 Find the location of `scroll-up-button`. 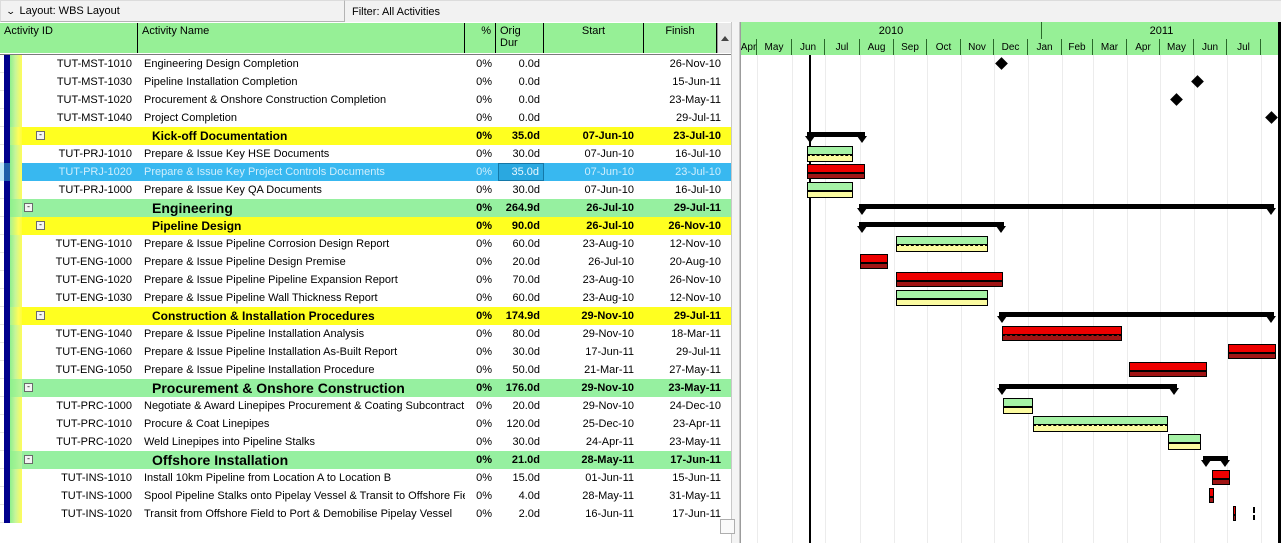

scroll-up-button is located at coordinates (724, 38).